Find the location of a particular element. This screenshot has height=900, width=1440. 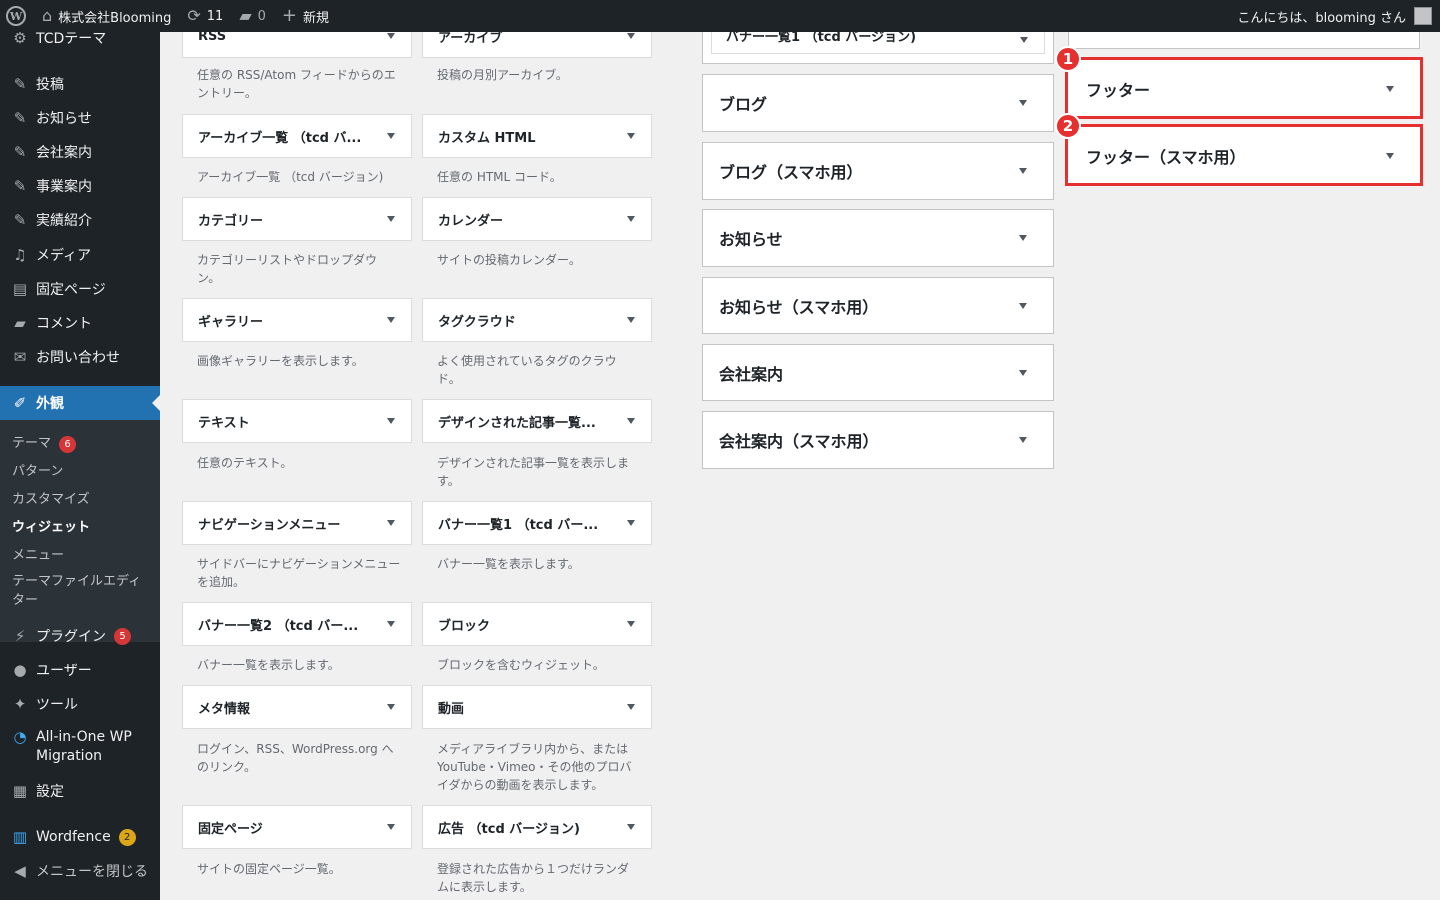

updates-link: ⟳ 11 is located at coordinates (205, 16).